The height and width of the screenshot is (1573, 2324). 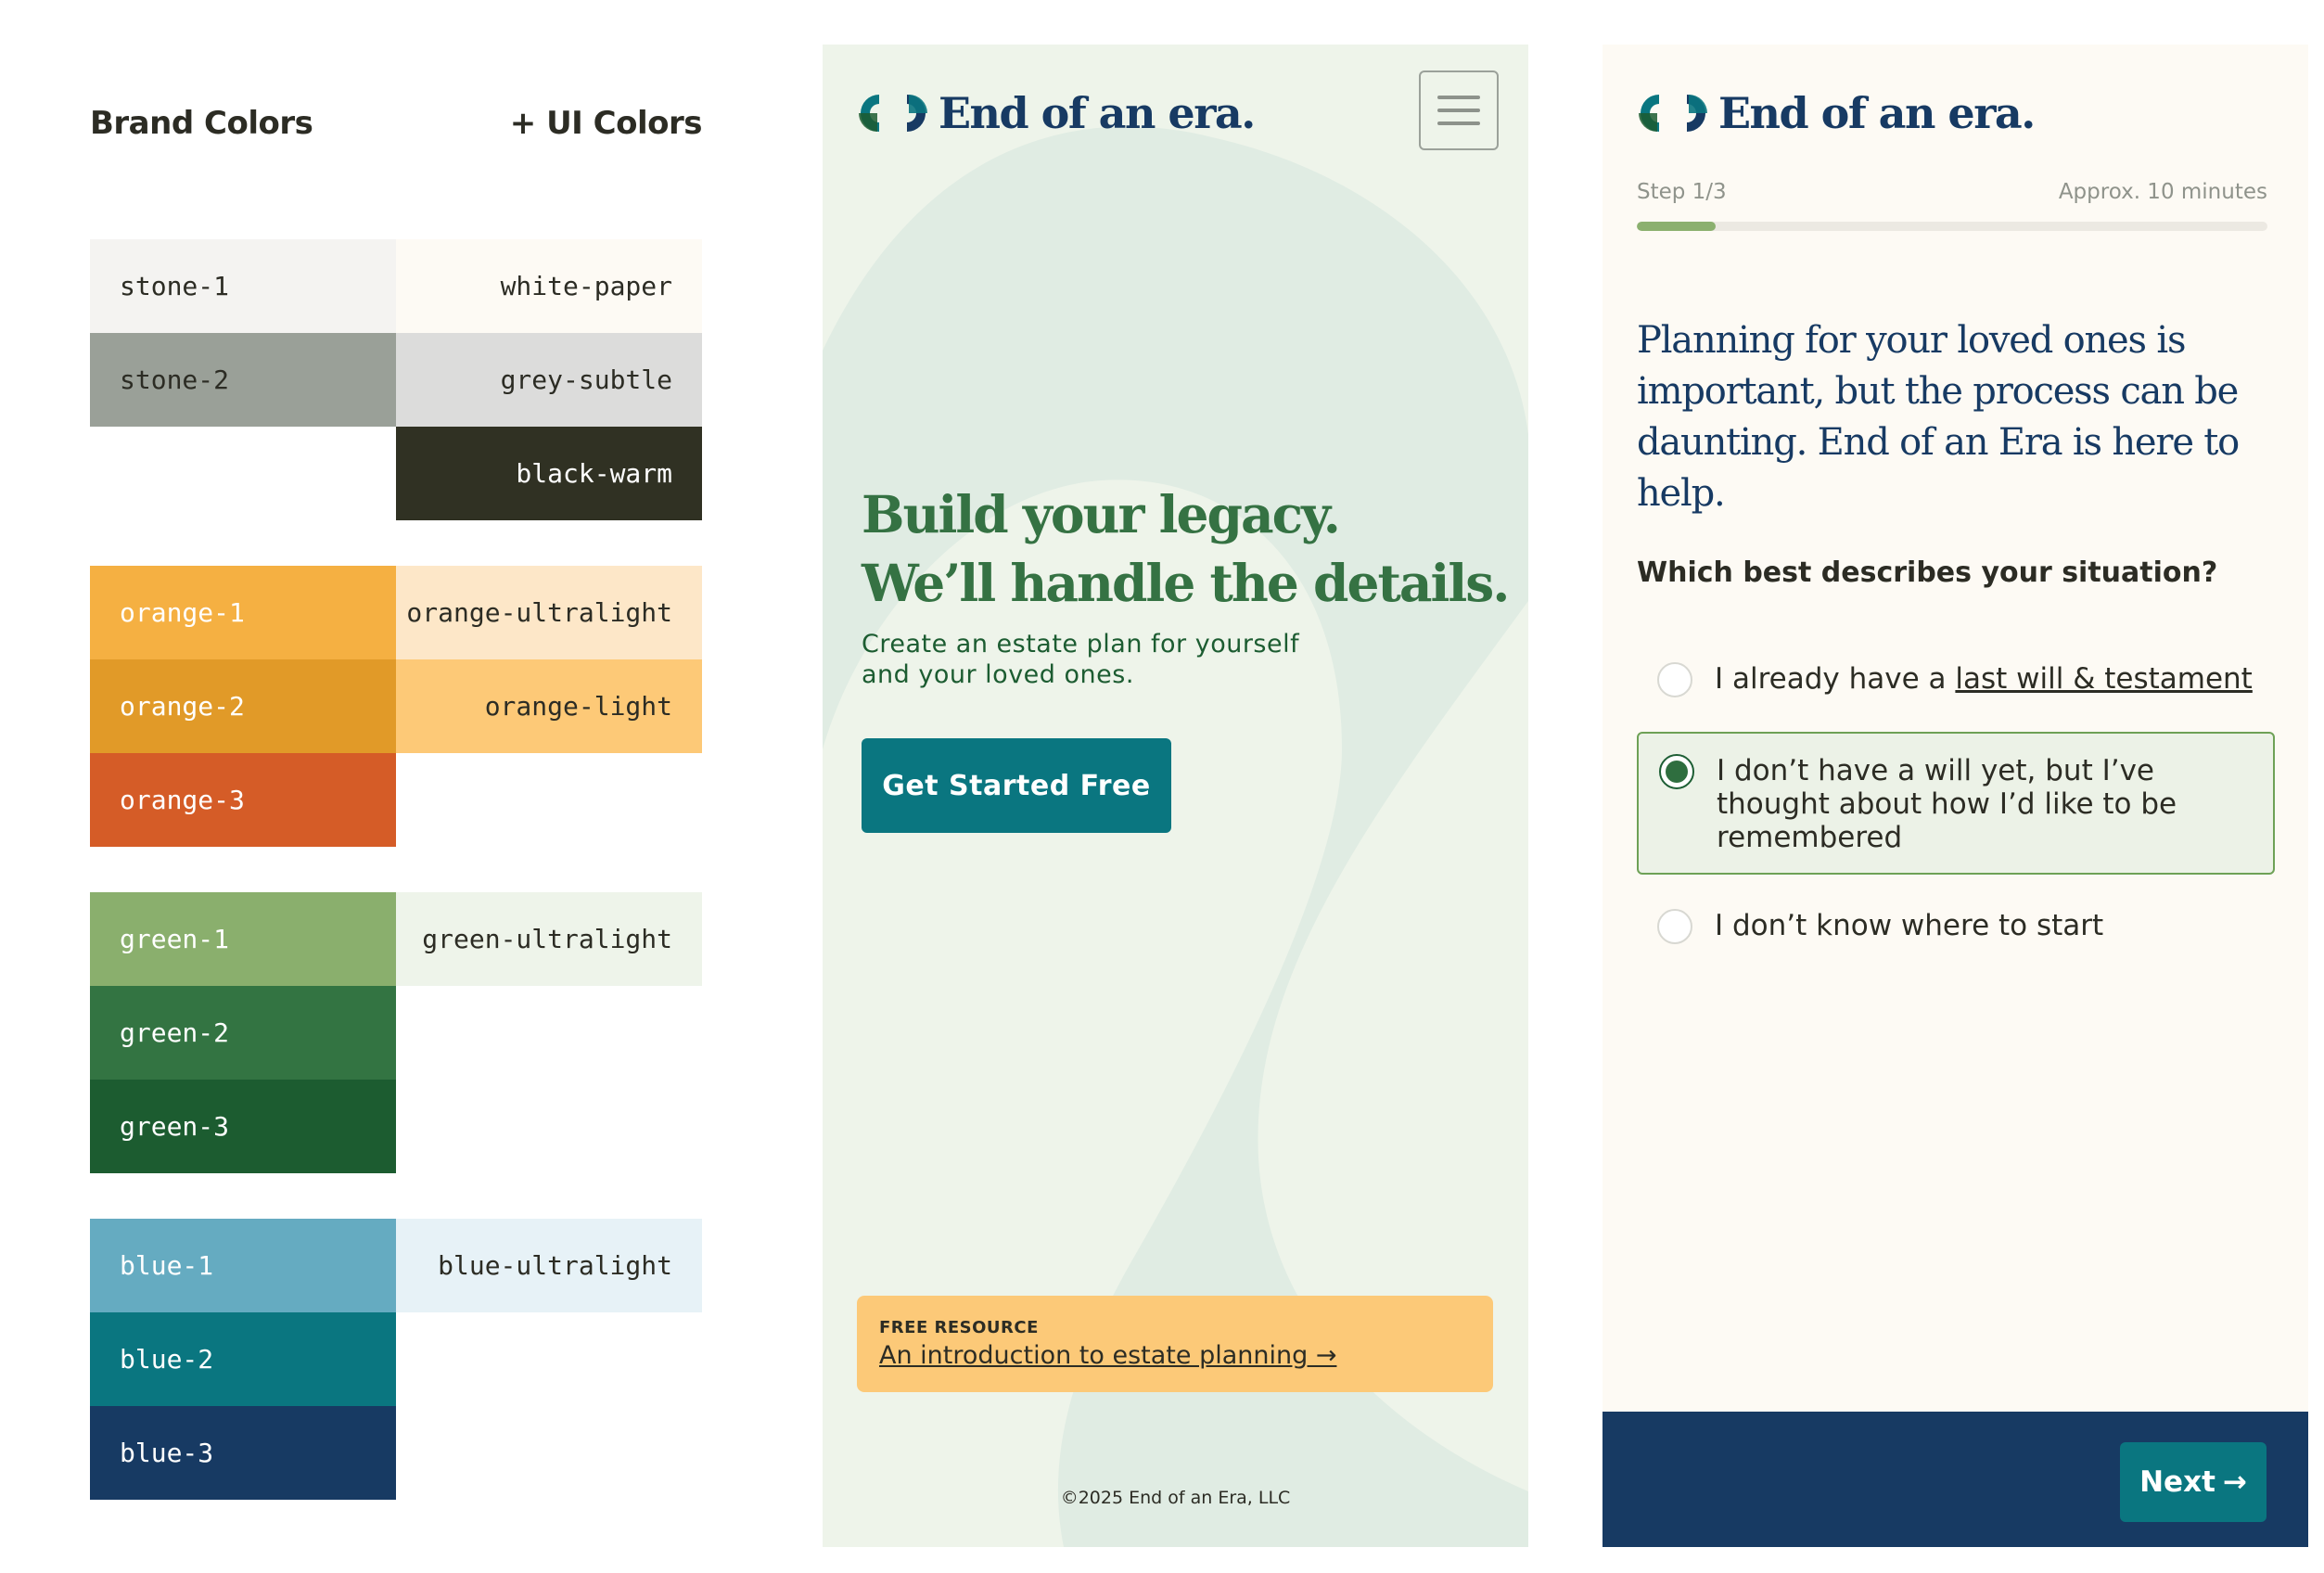 What do you see at coordinates (1017, 785) in the screenshot?
I see `get-started-button: Get Started Free` at bounding box center [1017, 785].